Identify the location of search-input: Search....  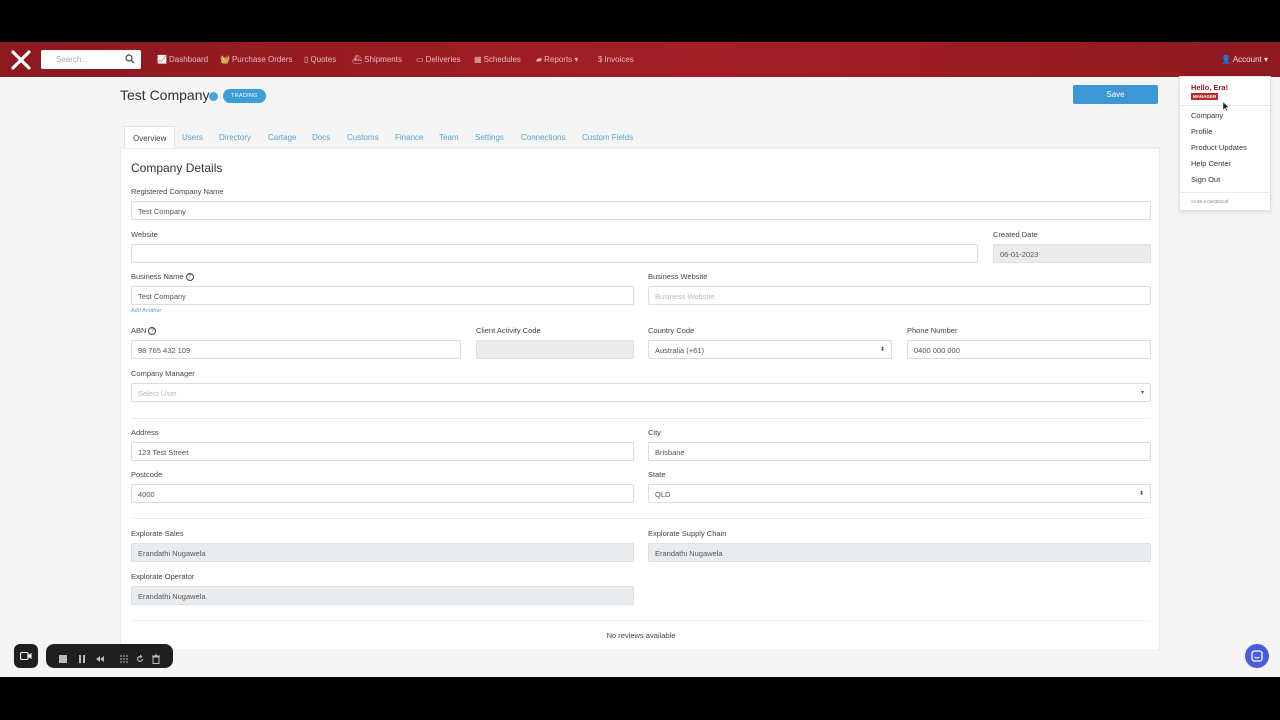
(72, 59).